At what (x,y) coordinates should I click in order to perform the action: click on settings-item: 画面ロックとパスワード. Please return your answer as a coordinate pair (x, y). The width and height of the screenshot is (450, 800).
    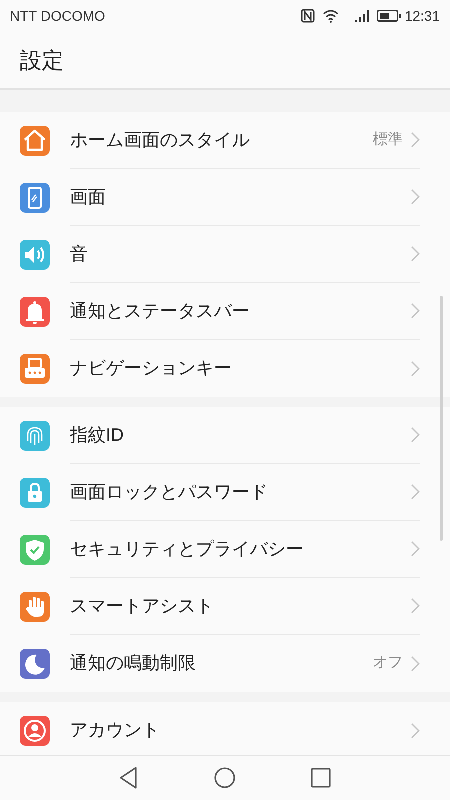
    Looking at the image, I should click on (225, 492).